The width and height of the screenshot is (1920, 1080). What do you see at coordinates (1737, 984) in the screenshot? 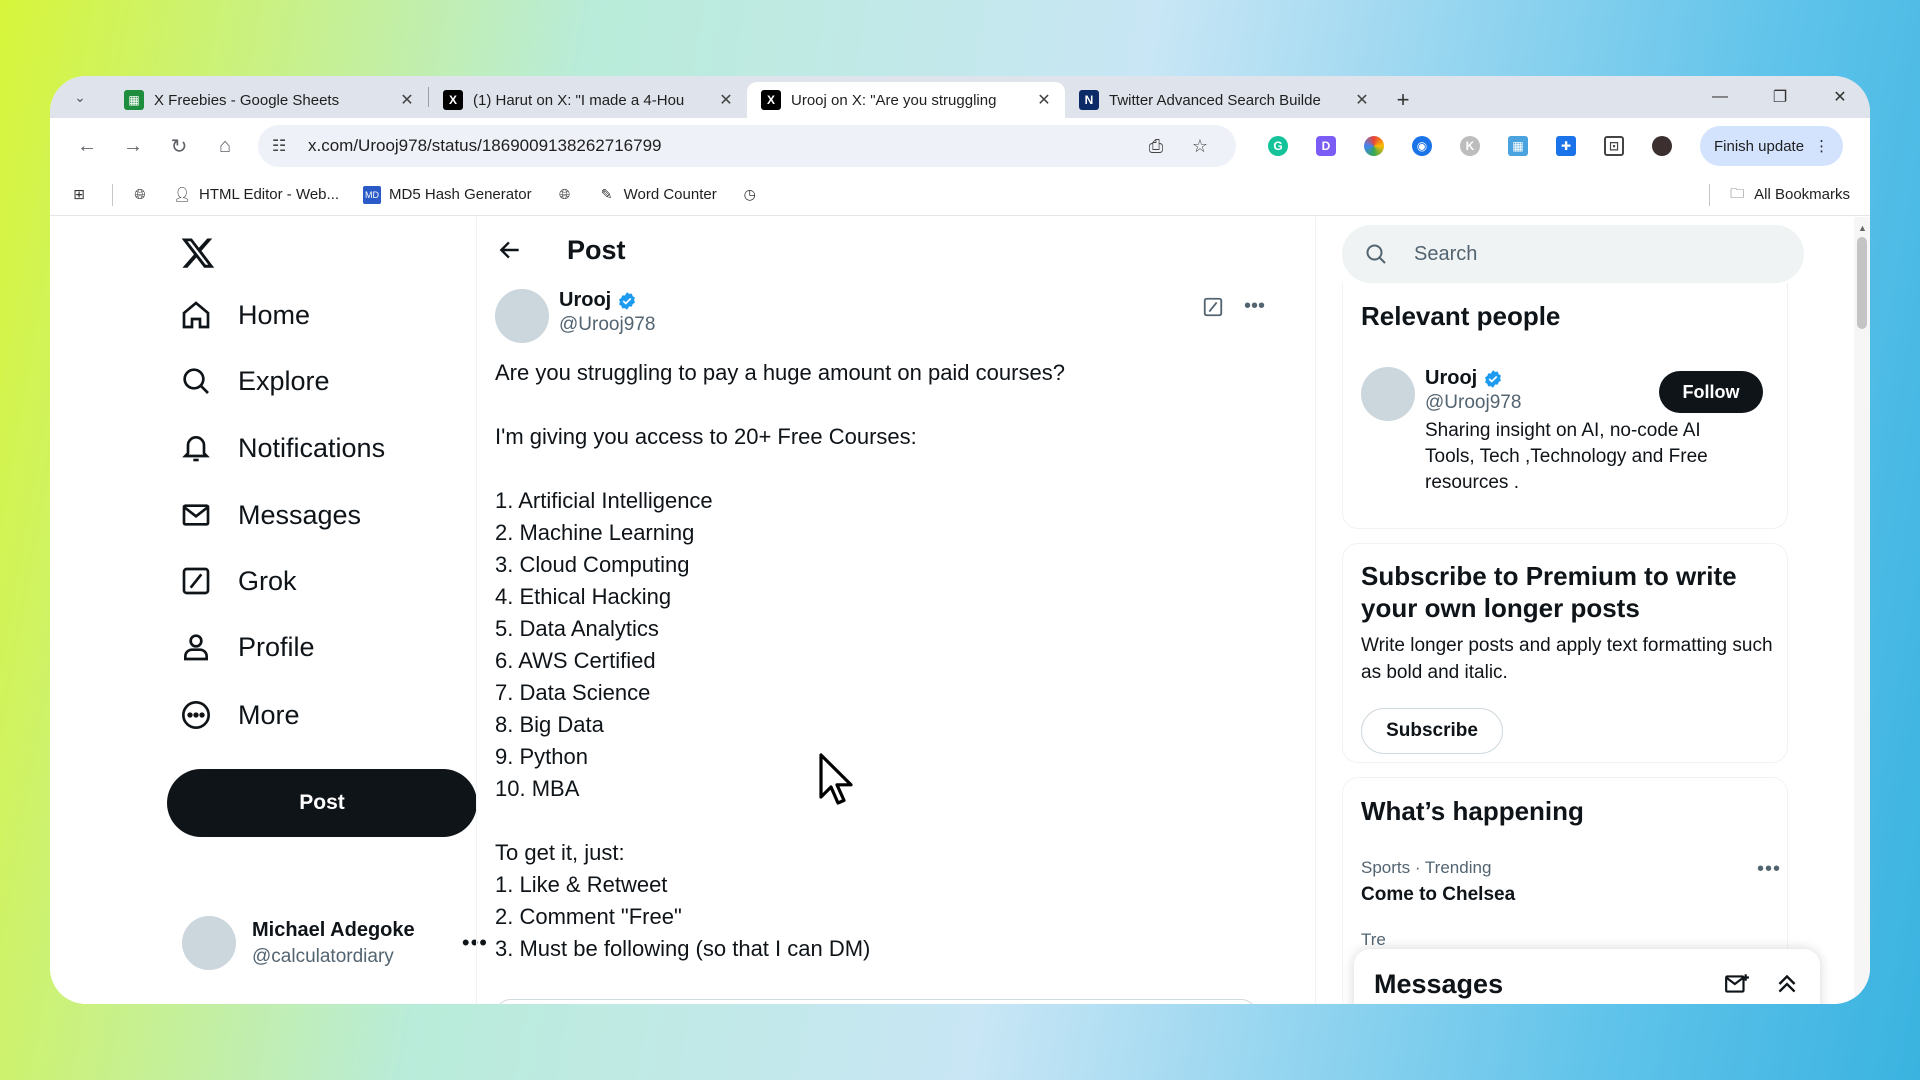
I see `new-message-icon` at bounding box center [1737, 984].